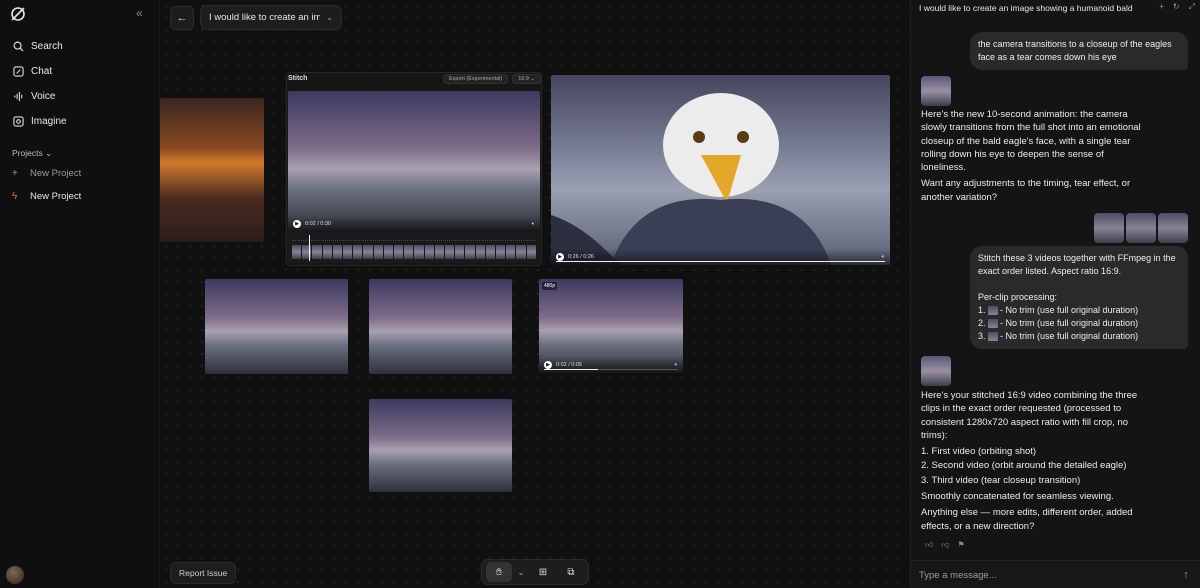 This screenshot has height=588, width=1200. Describe the element at coordinates (611, 326) in the screenshot. I see `video-orbit-3: 480p ▶ 0:02 / 0:05 🔈︎` at that location.